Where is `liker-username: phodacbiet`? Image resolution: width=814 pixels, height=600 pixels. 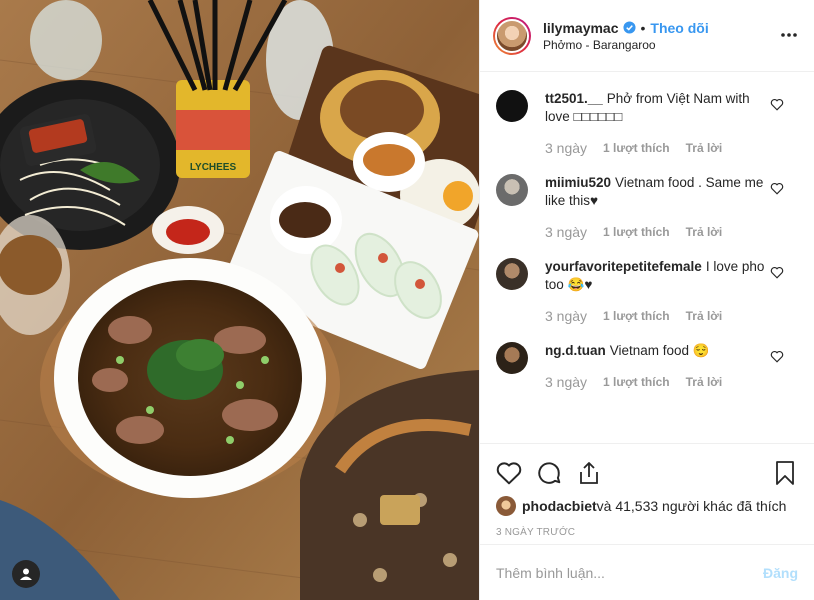
liker-username: phodacbiet is located at coordinates (559, 506).